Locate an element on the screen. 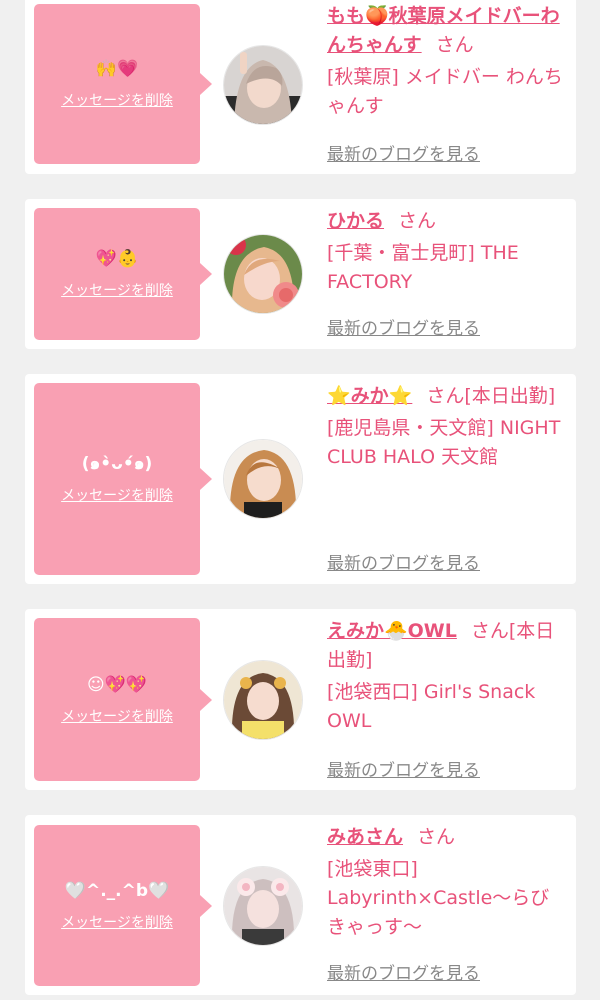 Image resolution: width=600 pixels, height=1000 pixels. cast-name-link: ひかる is located at coordinates (355, 221).